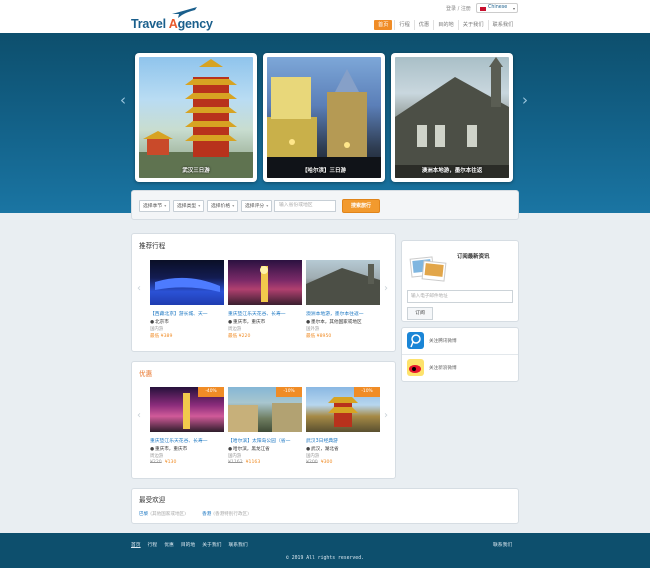 The width and height of the screenshot is (650, 568). Describe the element at coordinates (502, 544) in the screenshot. I see `footer-contact: 联系我们` at that location.